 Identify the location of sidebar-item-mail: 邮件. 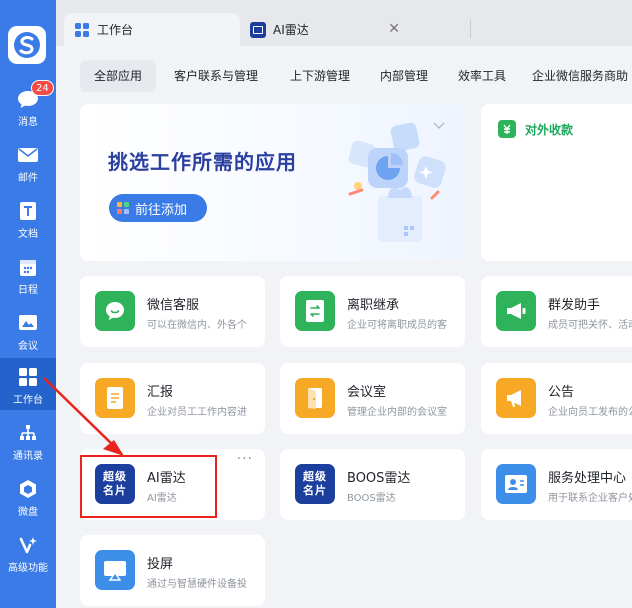
(28, 162).